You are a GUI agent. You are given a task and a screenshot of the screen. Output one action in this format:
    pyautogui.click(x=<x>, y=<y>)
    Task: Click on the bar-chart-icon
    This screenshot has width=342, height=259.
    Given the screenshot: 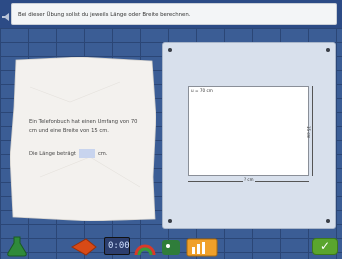 What is the action you would take?
    pyautogui.click(x=202, y=247)
    